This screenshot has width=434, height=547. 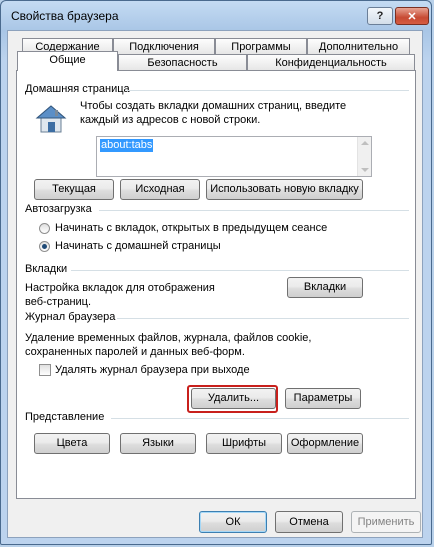 What do you see at coordinates (261, 46) in the screenshot?
I see `tab-programs: Программы` at bounding box center [261, 46].